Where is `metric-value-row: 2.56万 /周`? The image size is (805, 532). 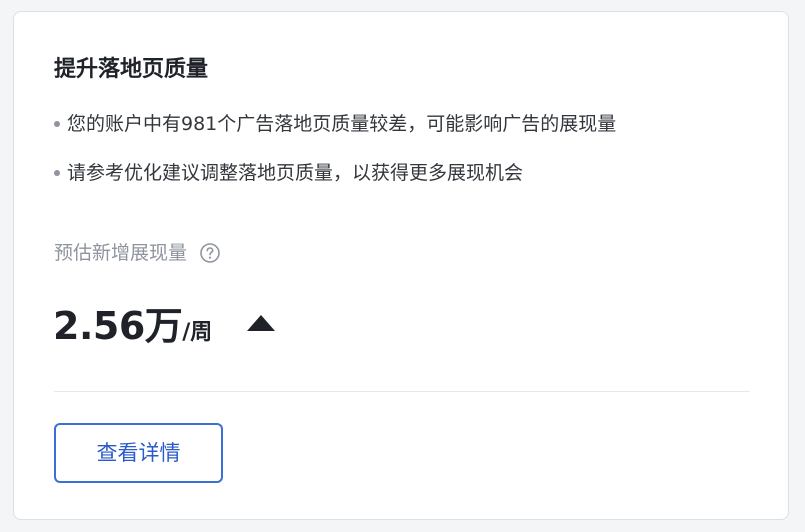 metric-value-row: 2.56万 /周 is located at coordinates (132, 326).